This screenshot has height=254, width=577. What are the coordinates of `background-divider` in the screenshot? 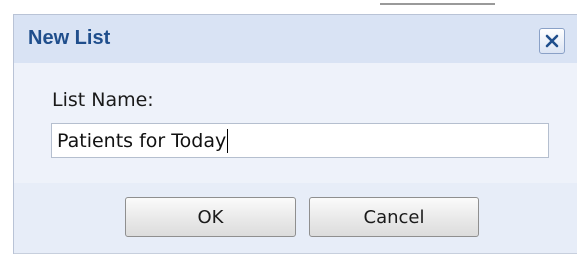 It's located at (437, 4).